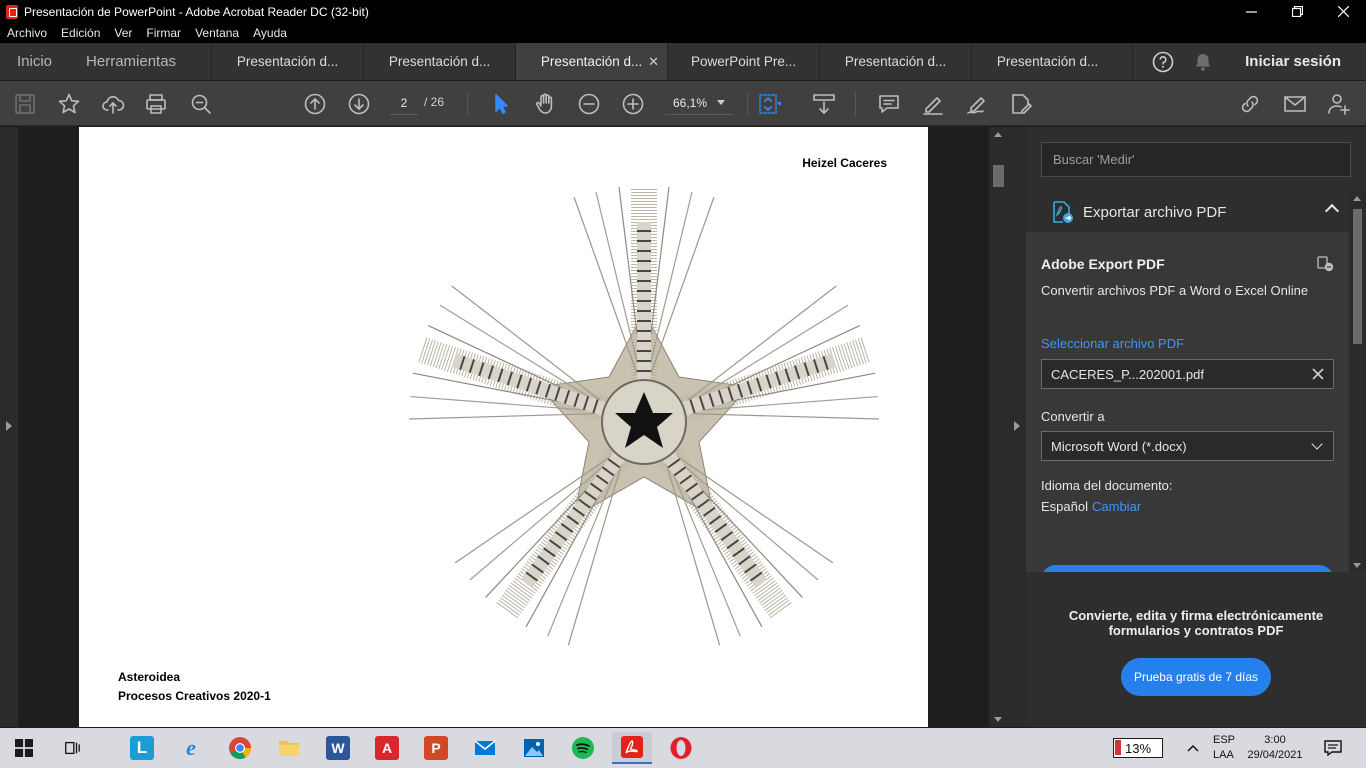 The image size is (1366, 768). What do you see at coordinates (1021, 104) in the screenshot?
I see `more-tools-button` at bounding box center [1021, 104].